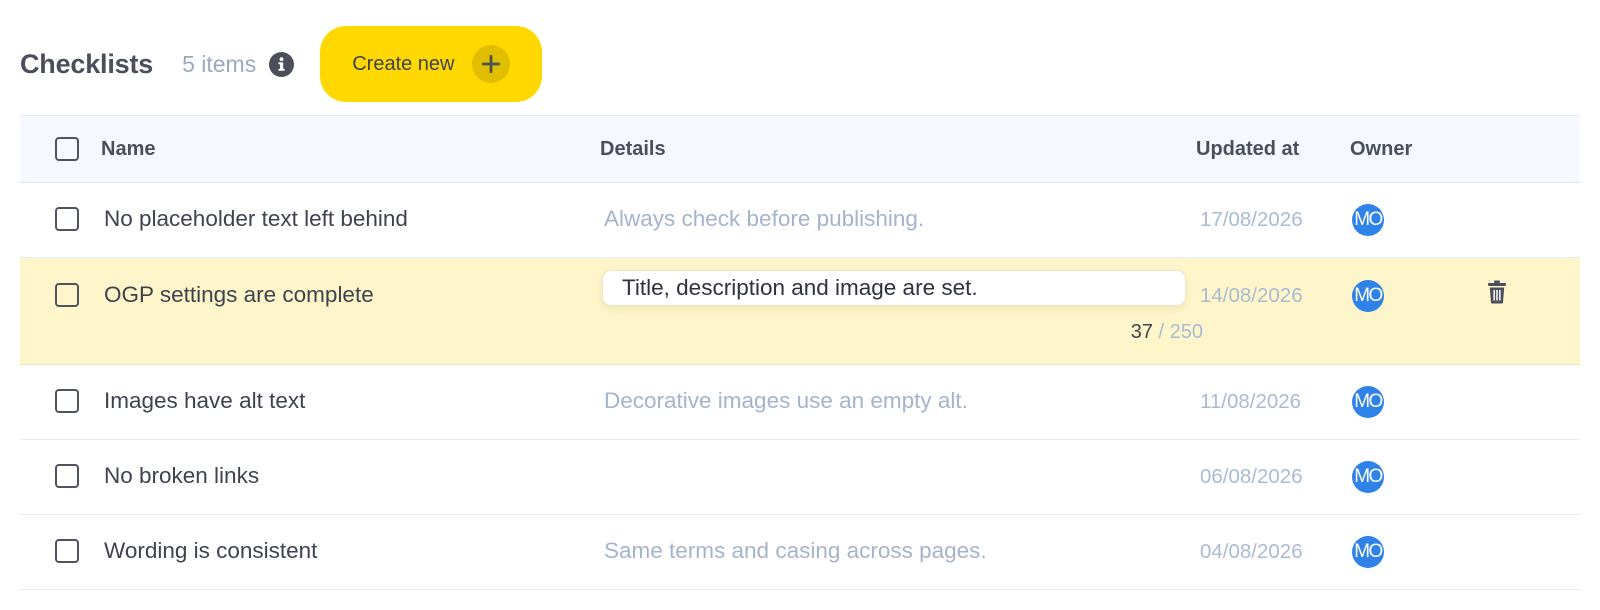 The width and height of the screenshot is (1600, 610). I want to click on create-new-button: Create new, so click(431, 64).